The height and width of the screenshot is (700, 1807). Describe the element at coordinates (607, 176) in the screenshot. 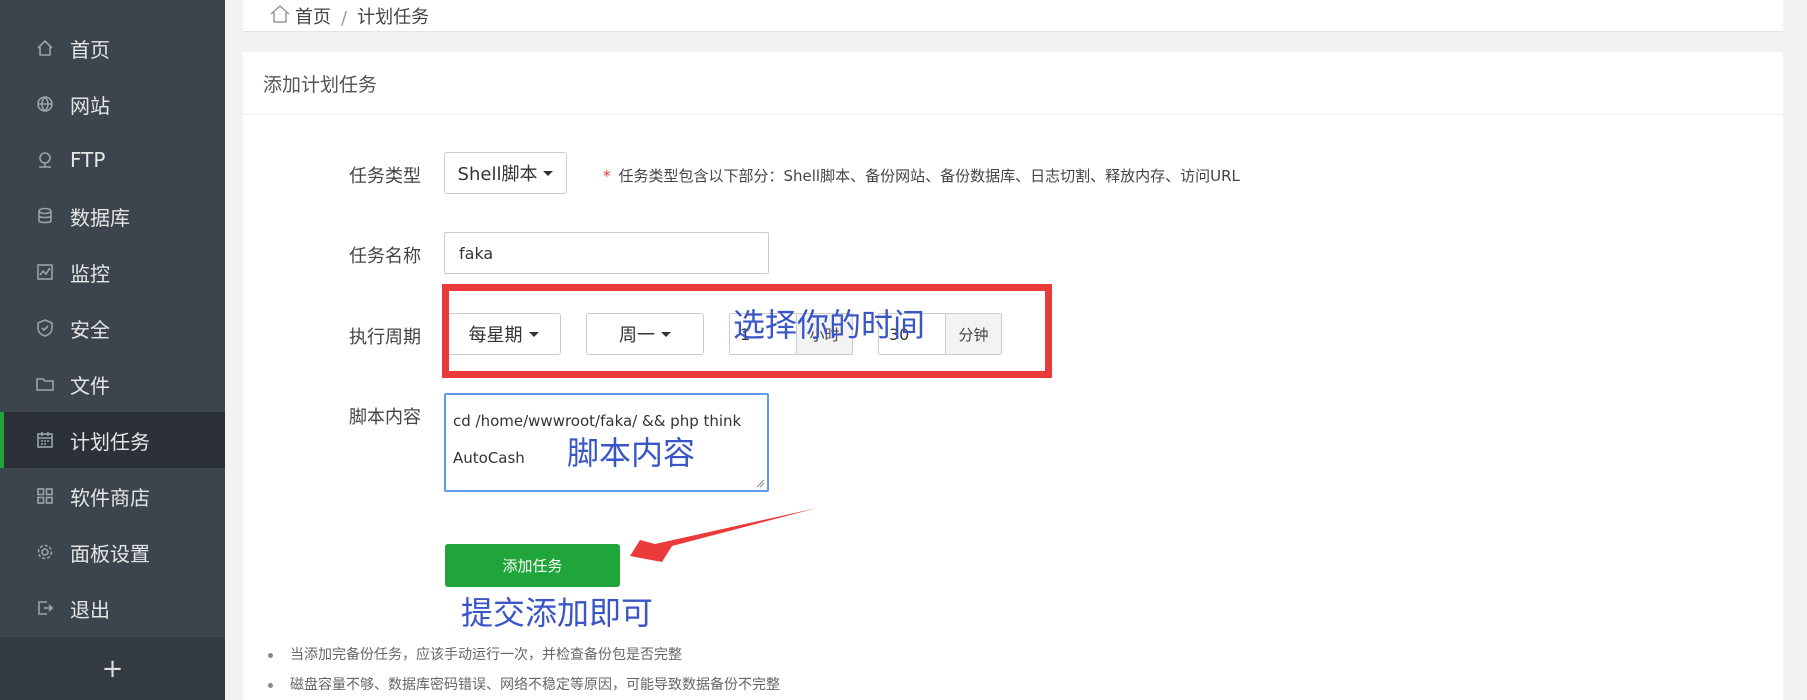

I see `required-star: *` at that location.